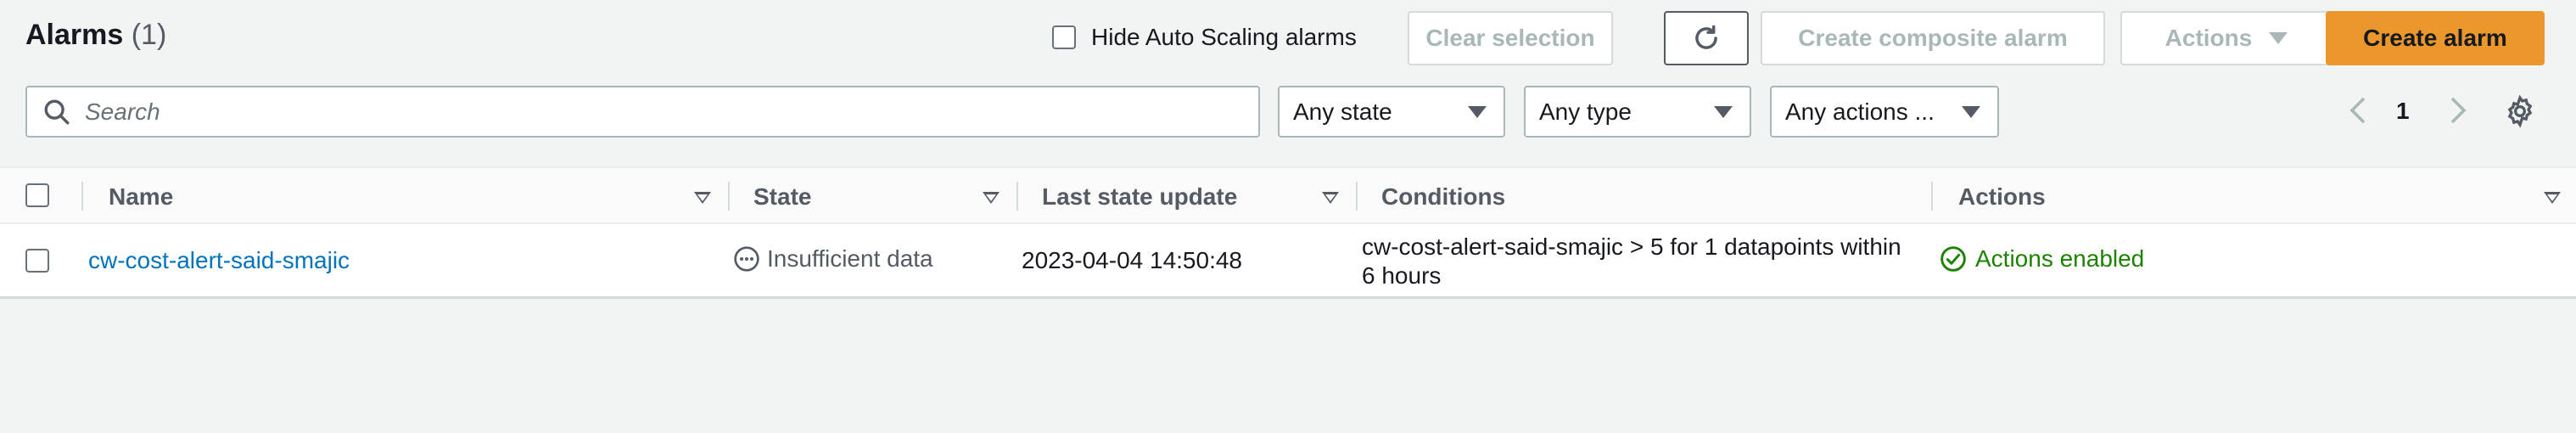 This screenshot has height=433, width=2576. I want to click on actions-dropdown-button: Actions, so click(2226, 38).